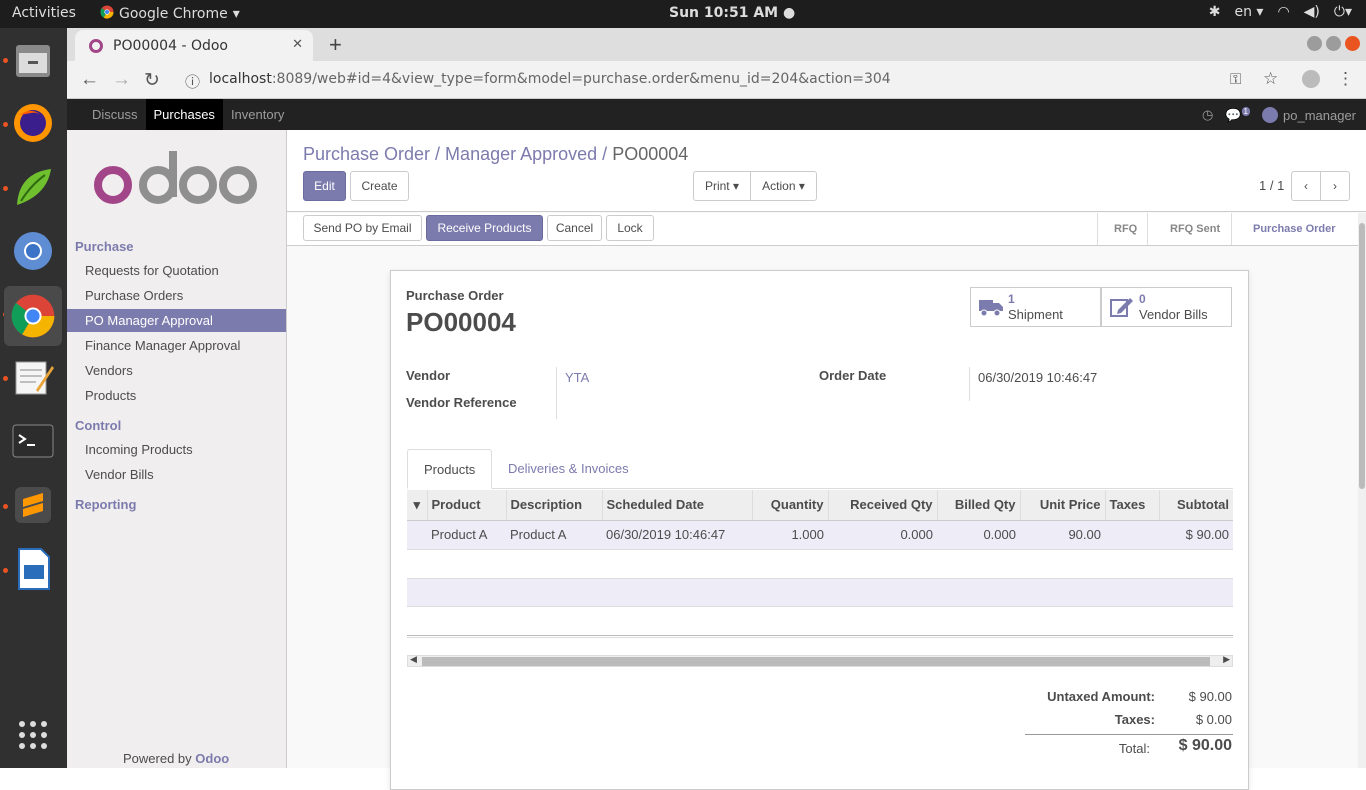 The width and height of the screenshot is (1366, 790). What do you see at coordinates (33, 505) in the screenshot?
I see `sublime-icon` at bounding box center [33, 505].